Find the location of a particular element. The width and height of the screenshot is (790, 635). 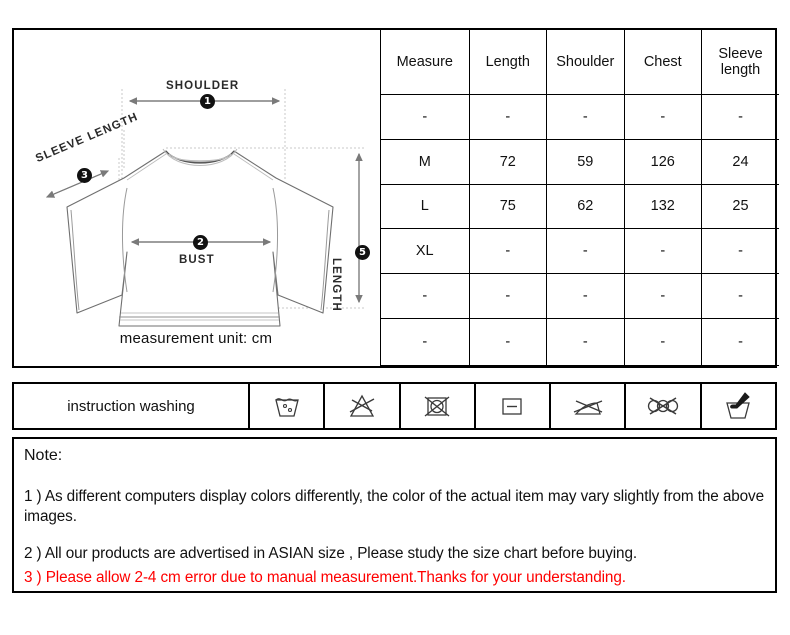

hand-wash-icon-cell is located at coordinates (738, 406).